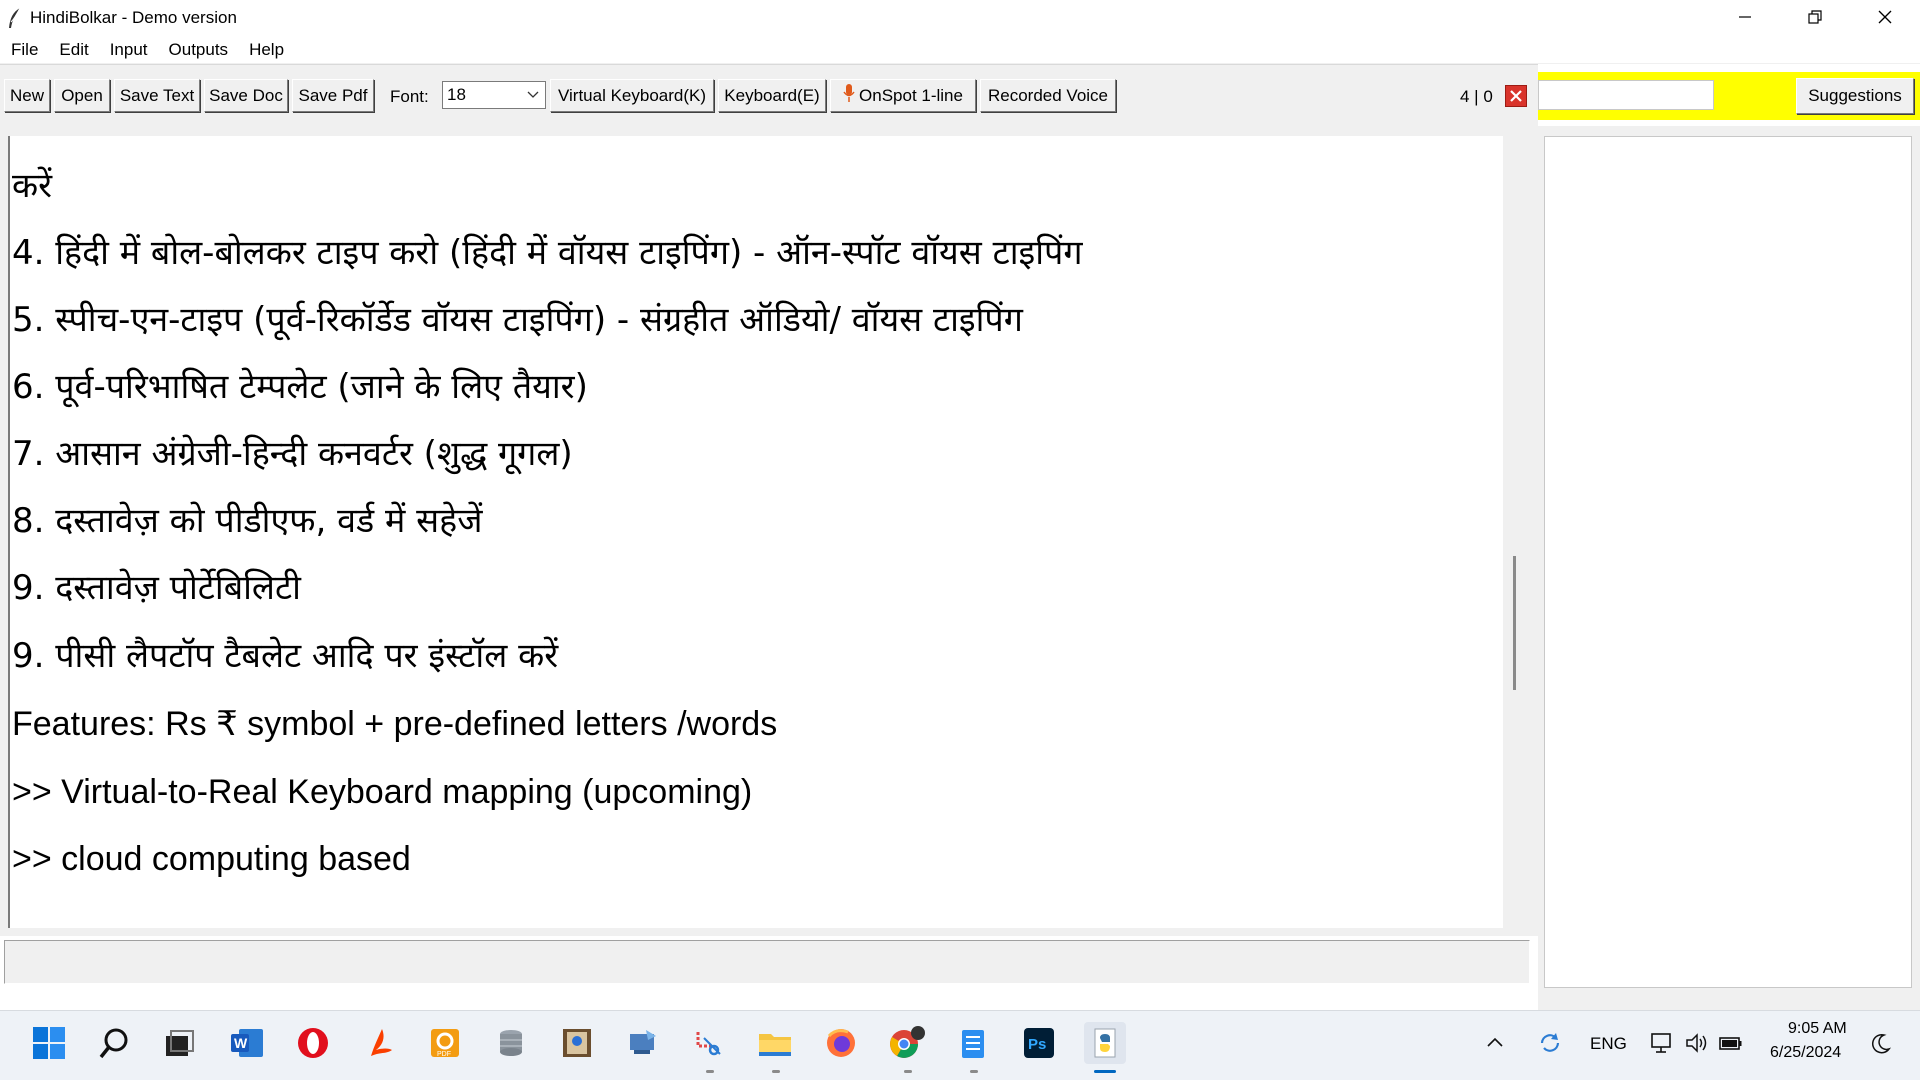 The height and width of the screenshot is (1080, 1920). Describe the element at coordinates (335, 920) in the screenshot. I see `clipped-bottom-line: — — — — —— — —— — — — —` at that location.